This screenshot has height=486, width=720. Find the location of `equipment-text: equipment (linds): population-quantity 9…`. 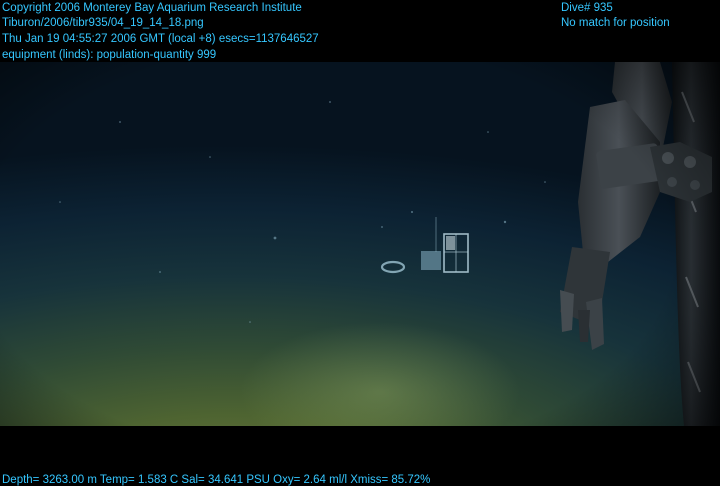

equipment-text: equipment (linds): population-quantity 9… is located at coordinates (109, 55).